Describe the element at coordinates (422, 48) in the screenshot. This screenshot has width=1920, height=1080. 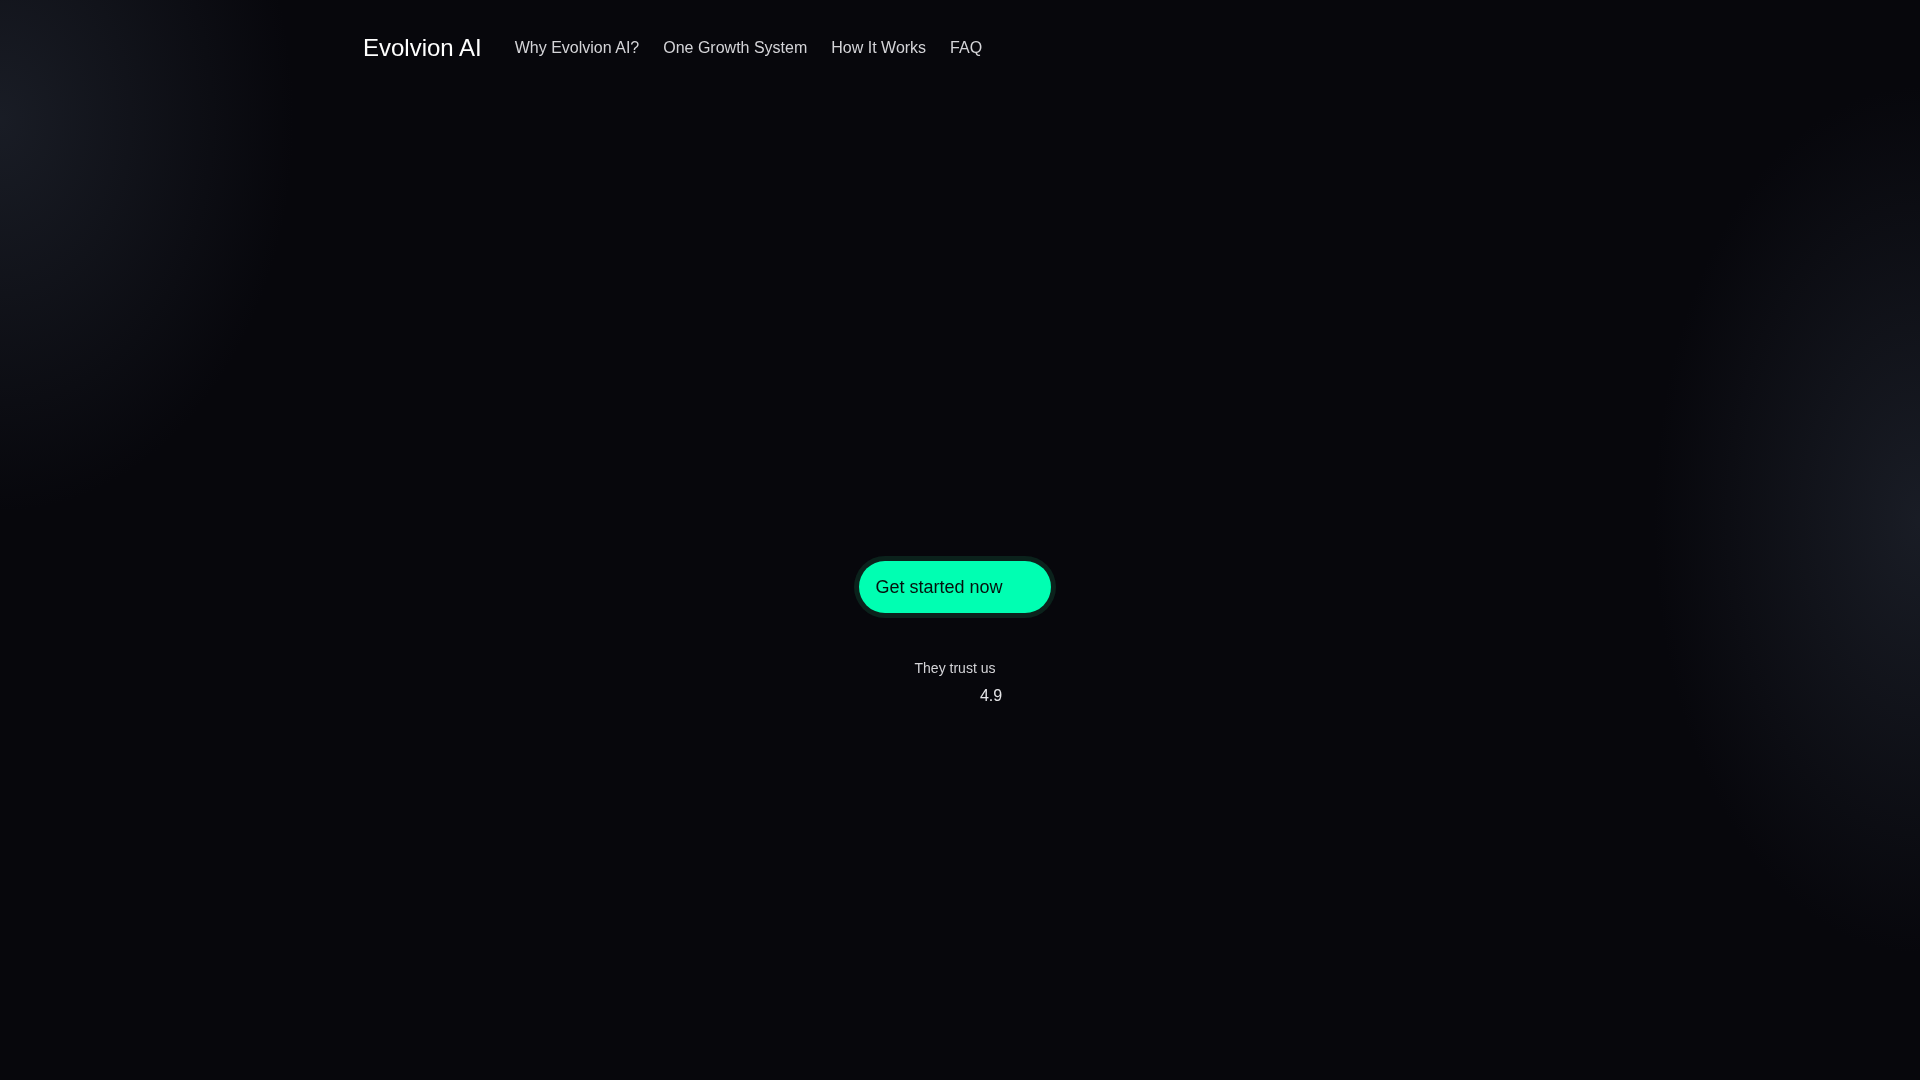
I see `site-logo: Evolvion AI` at that location.